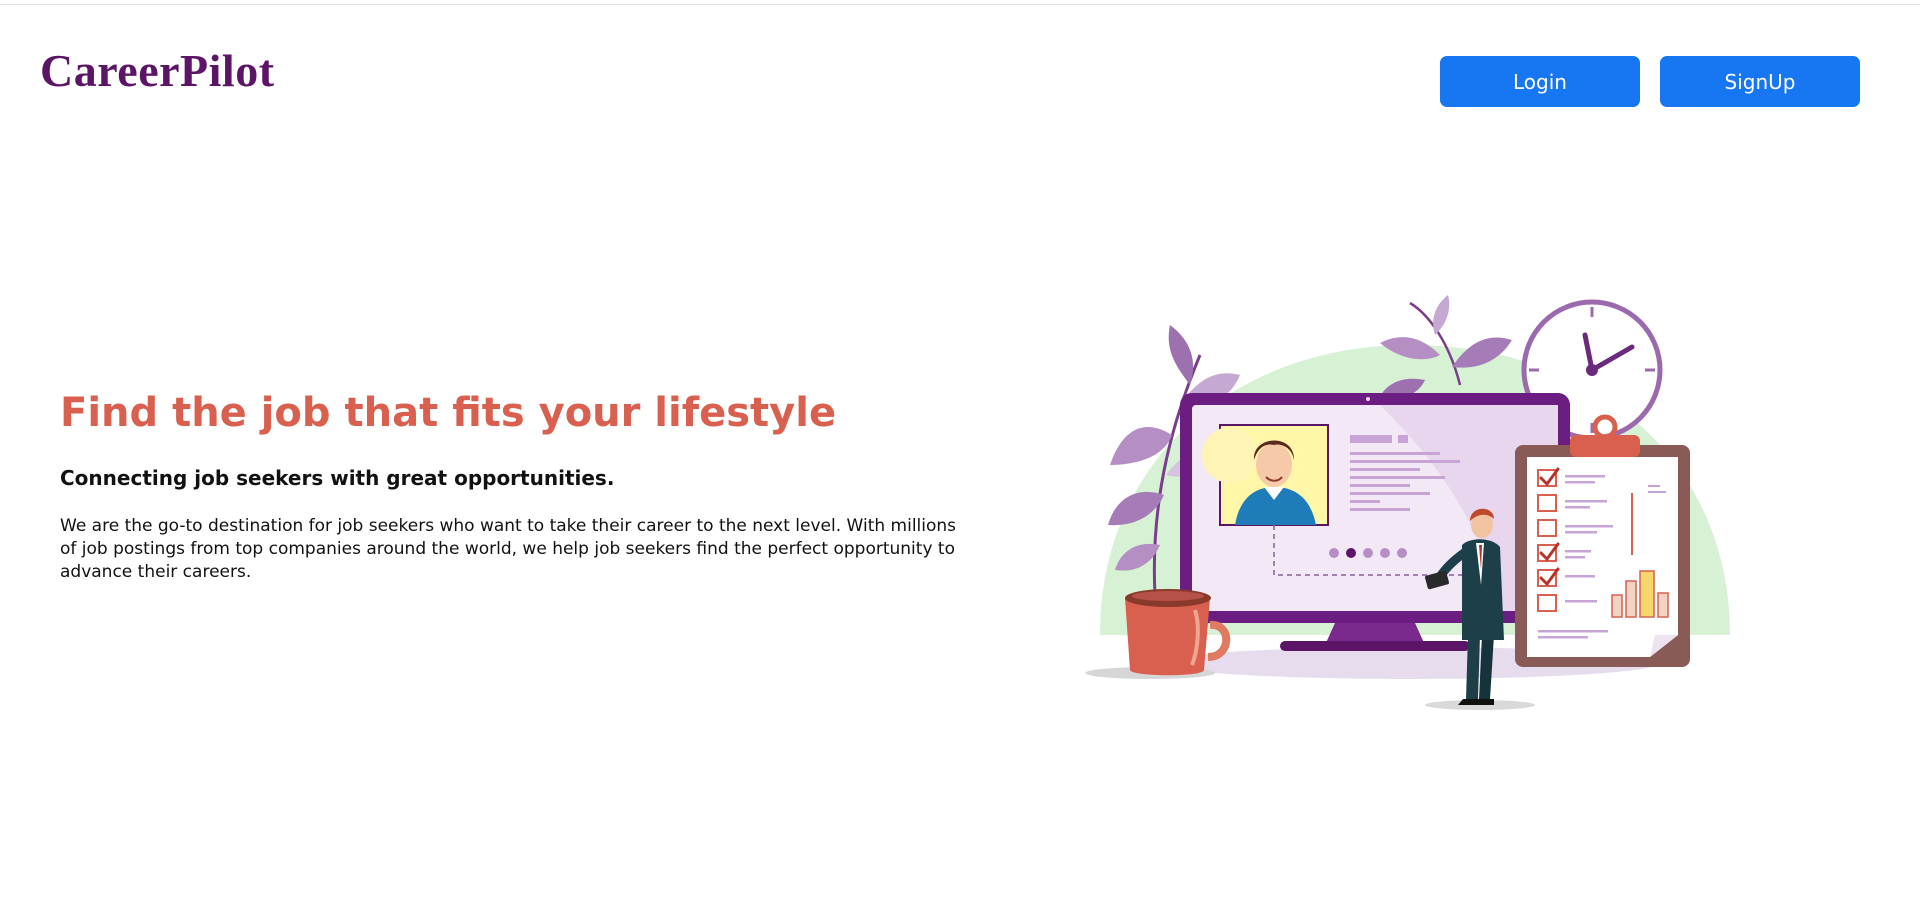  I want to click on top-border, so click(960, 4).